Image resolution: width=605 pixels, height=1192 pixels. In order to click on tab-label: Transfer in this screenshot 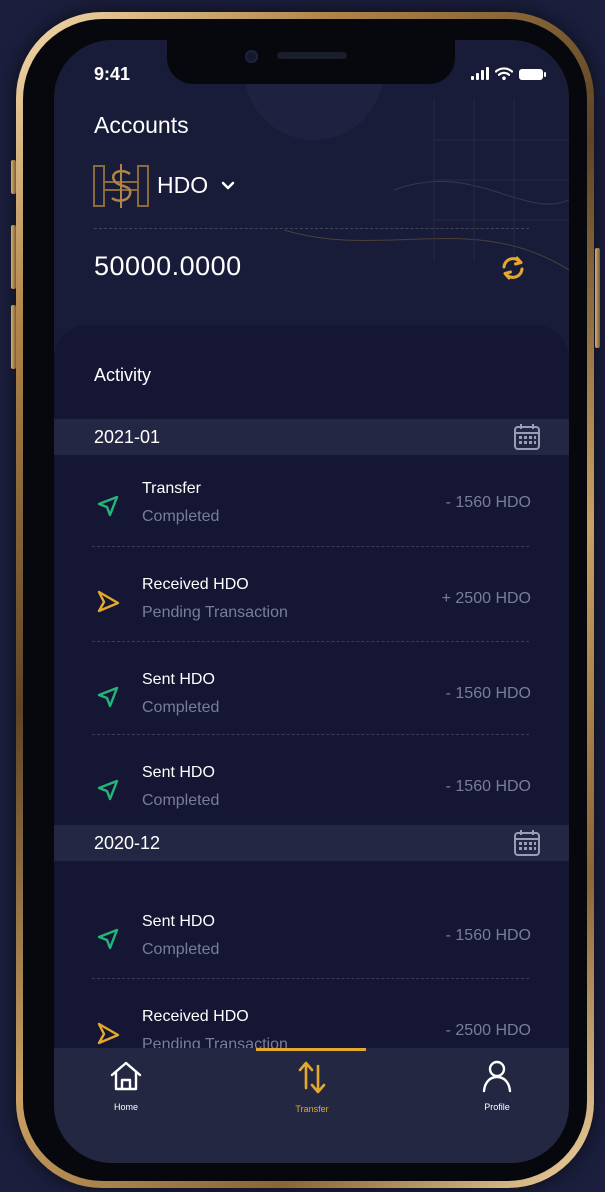, I will do `click(312, 1109)`.